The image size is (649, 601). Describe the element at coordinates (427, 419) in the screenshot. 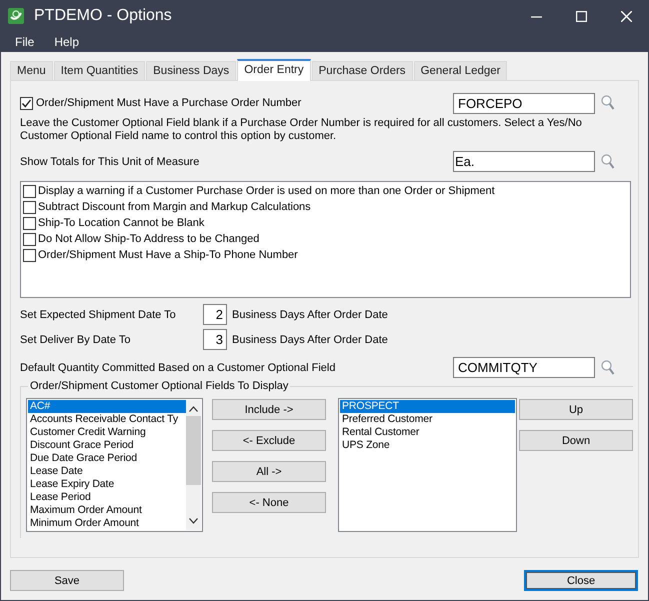

I see `list-item: Preferred Customer` at that location.